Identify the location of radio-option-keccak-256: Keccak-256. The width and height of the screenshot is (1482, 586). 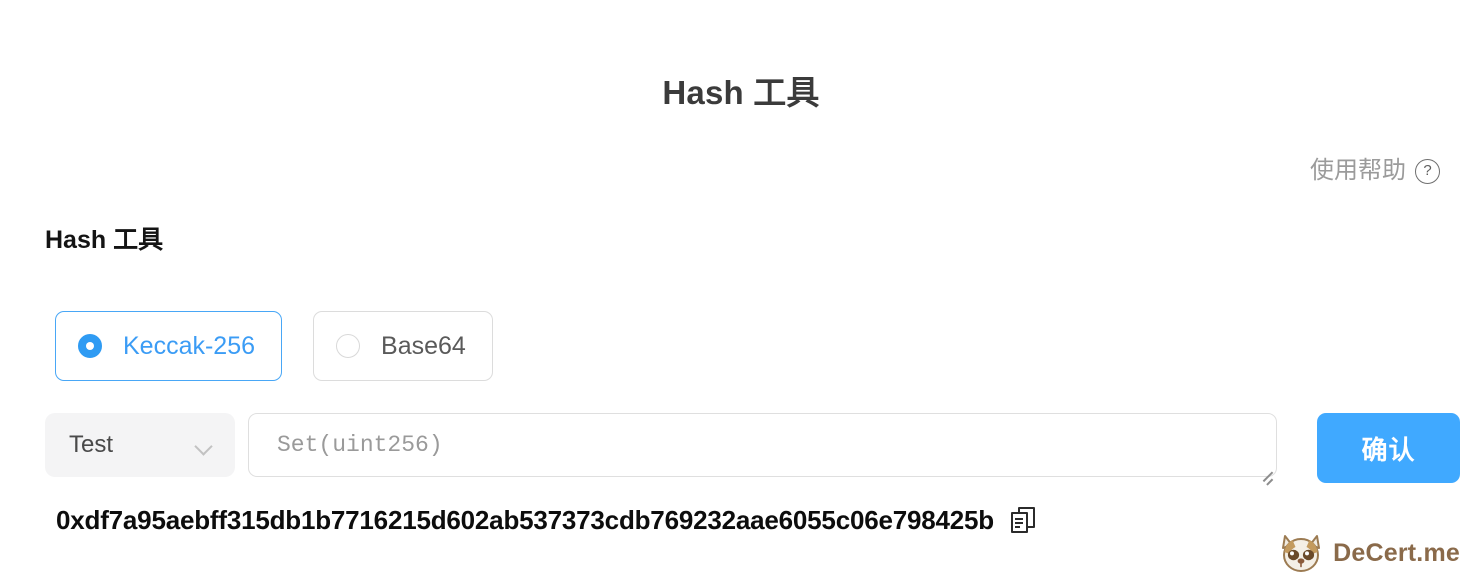
(169, 346).